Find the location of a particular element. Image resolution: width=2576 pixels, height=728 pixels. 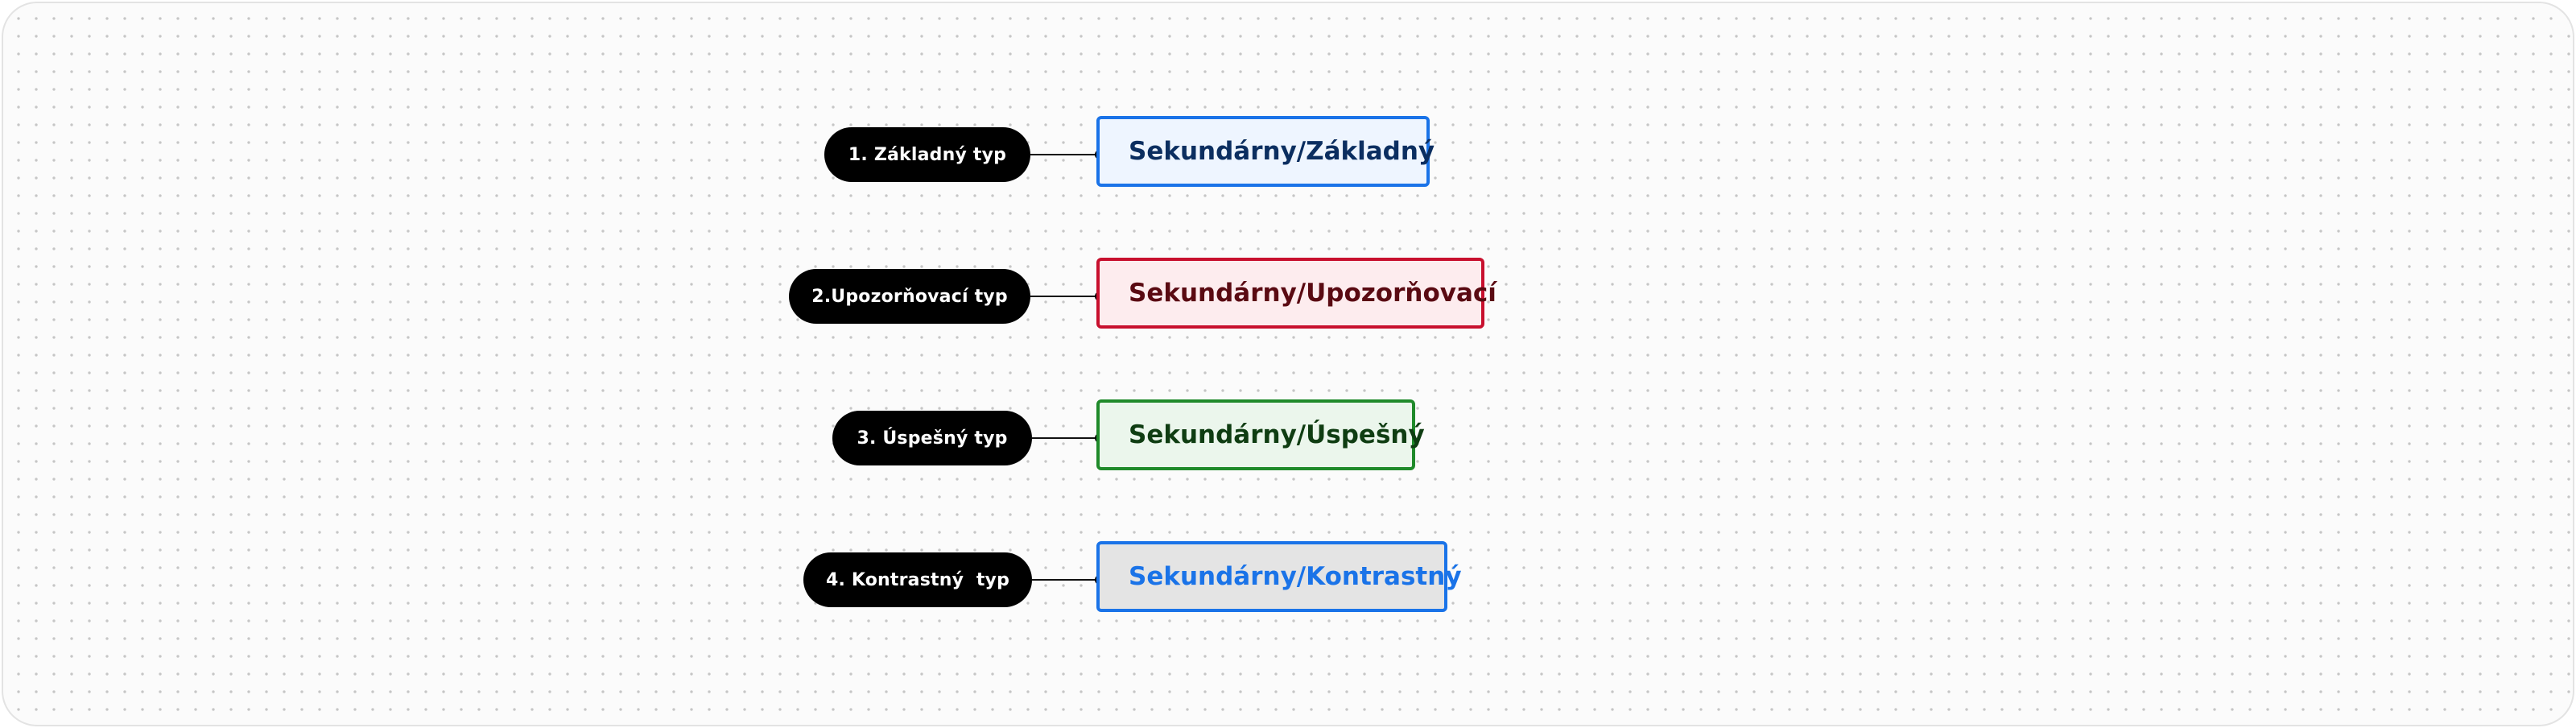

variant-row-success: 3. Úspešný typ Sekundárny/Úspešný is located at coordinates (1288, 438).